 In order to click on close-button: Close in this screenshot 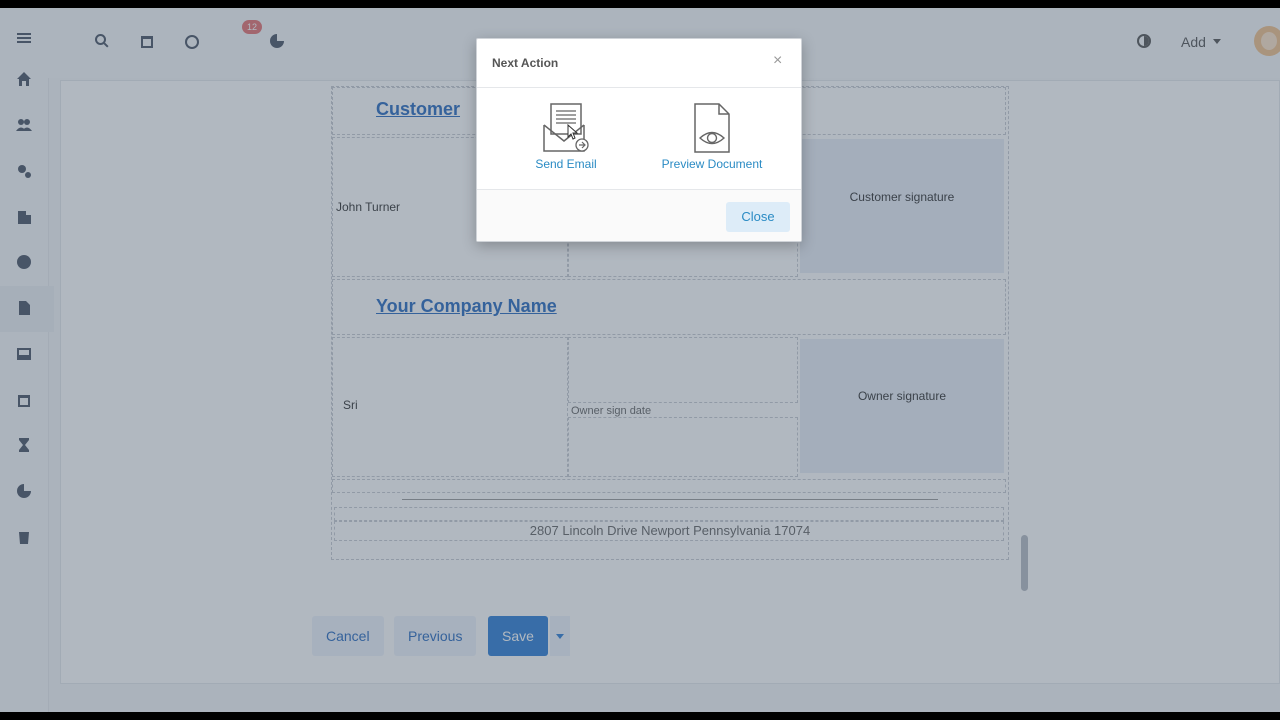, I will do `click(758, 217)`.